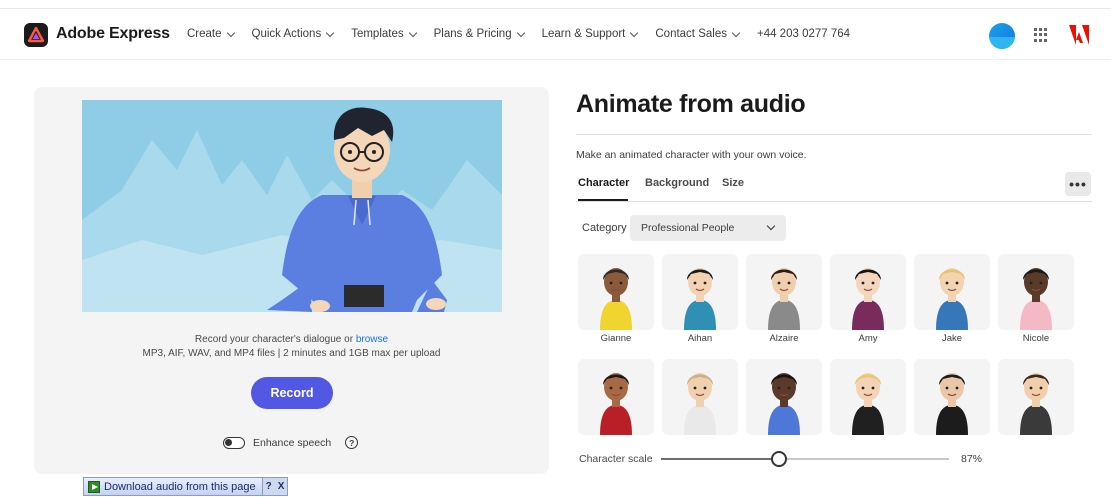 This screenshot has width=1111, height=497. What do you see at coordinates (805, 459) in the screenshot?
I see `character-scale-slider` at bounding box center [805, 459].